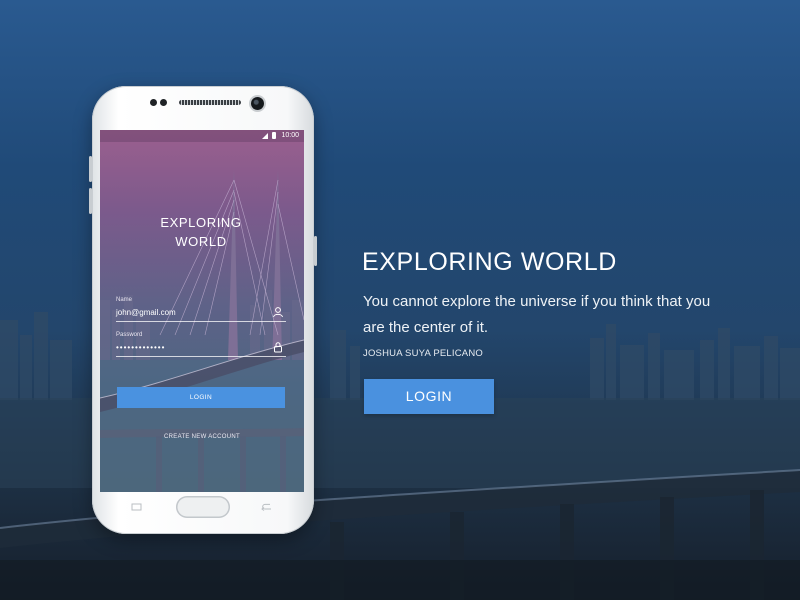  I want to click on name-input: john@gmail.com, so click(146, 312).